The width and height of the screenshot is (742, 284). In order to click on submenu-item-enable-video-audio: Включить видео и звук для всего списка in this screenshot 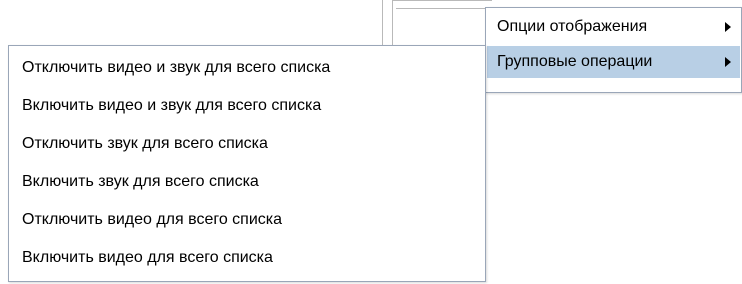, I will do `click(247, 106)`.